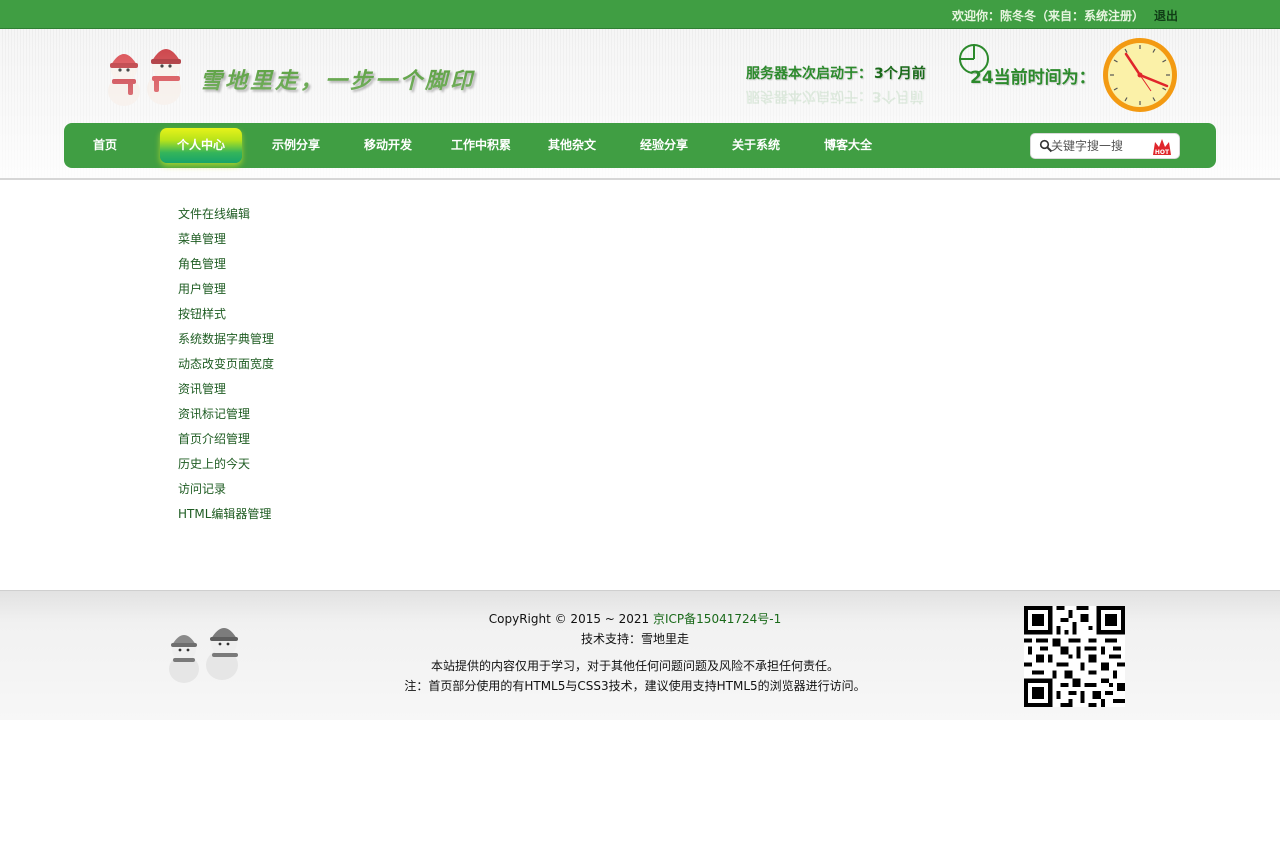 The width and height of the screenshot is (1280, 865). I want to click on menu-item-today-in-history: 历史上的今天, so click(226, 467).